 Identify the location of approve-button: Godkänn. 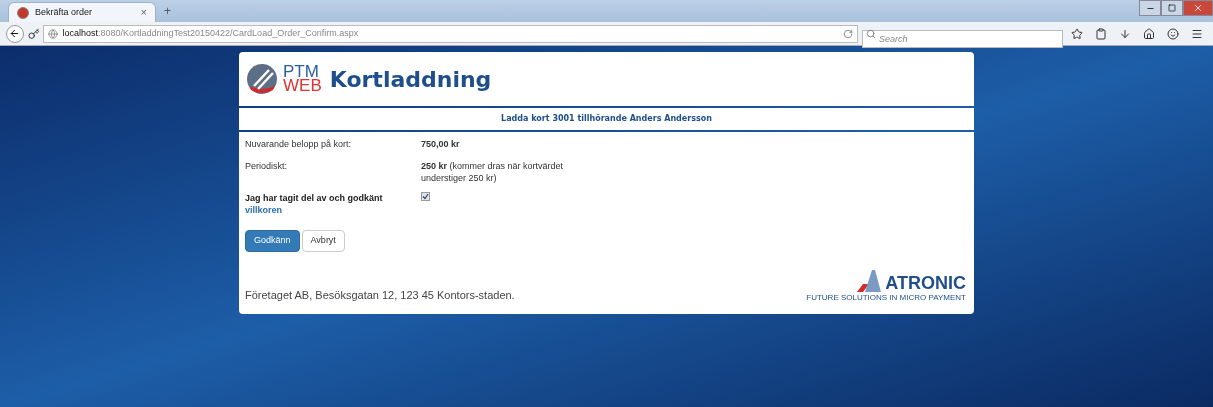
(272, 240).